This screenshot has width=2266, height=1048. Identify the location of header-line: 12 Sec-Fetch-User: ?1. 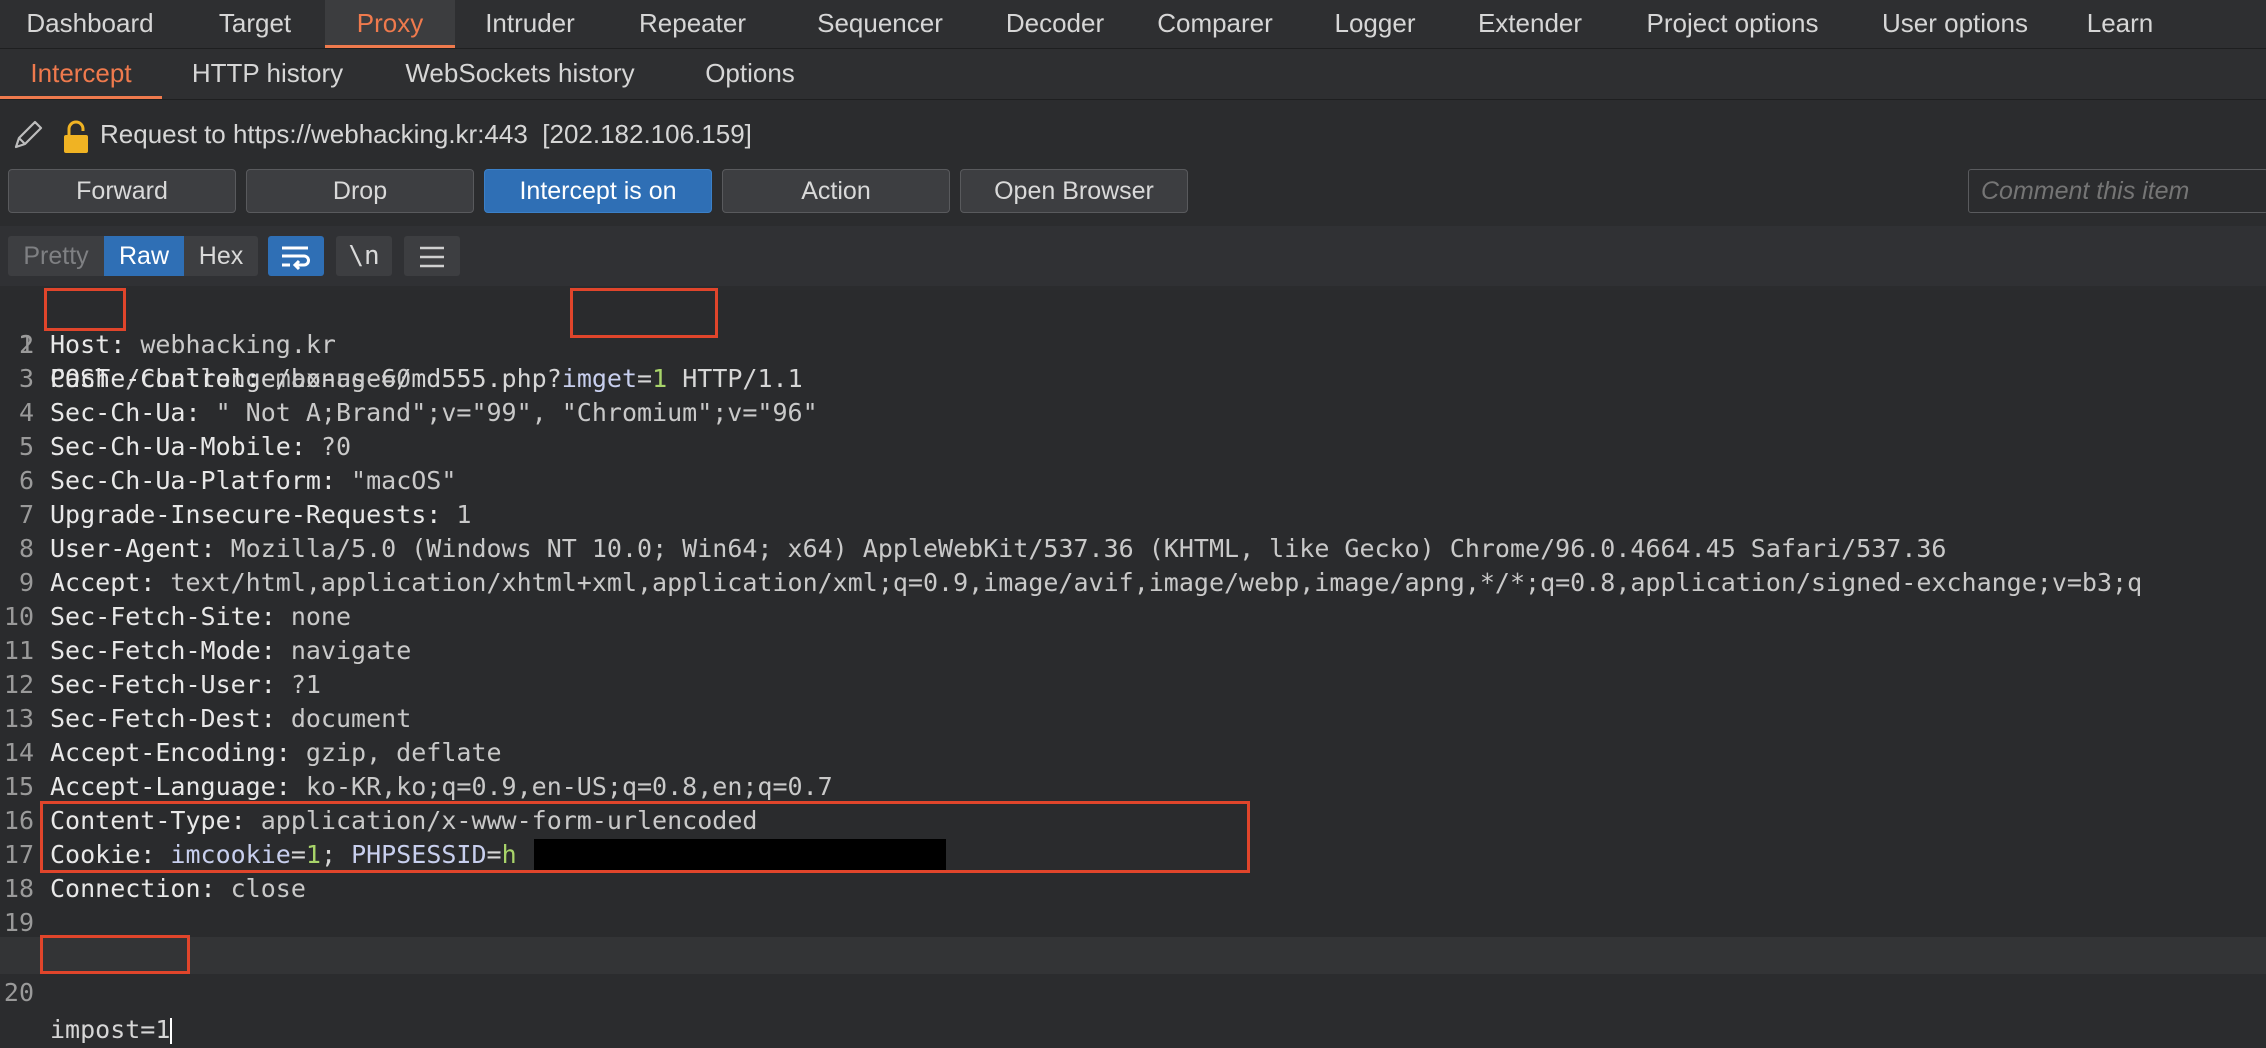
(162, 684).